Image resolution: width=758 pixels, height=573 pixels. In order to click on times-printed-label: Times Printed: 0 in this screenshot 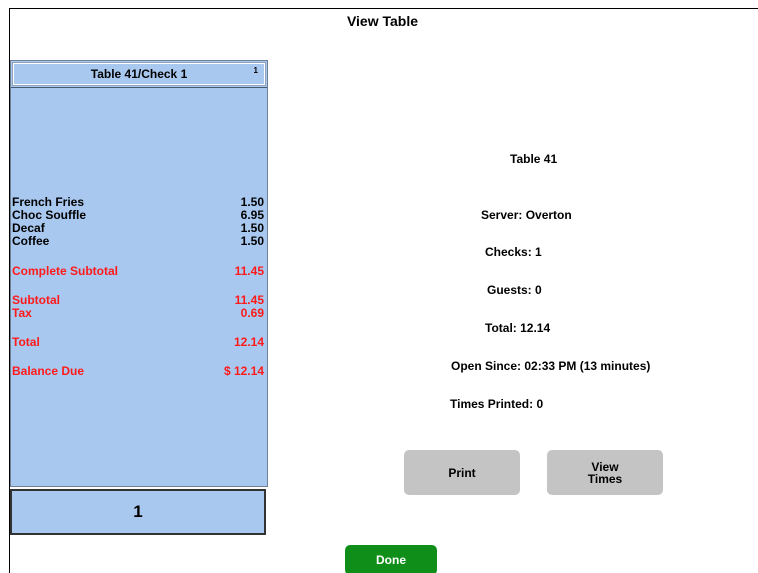, I will do `click(497, 404)`.